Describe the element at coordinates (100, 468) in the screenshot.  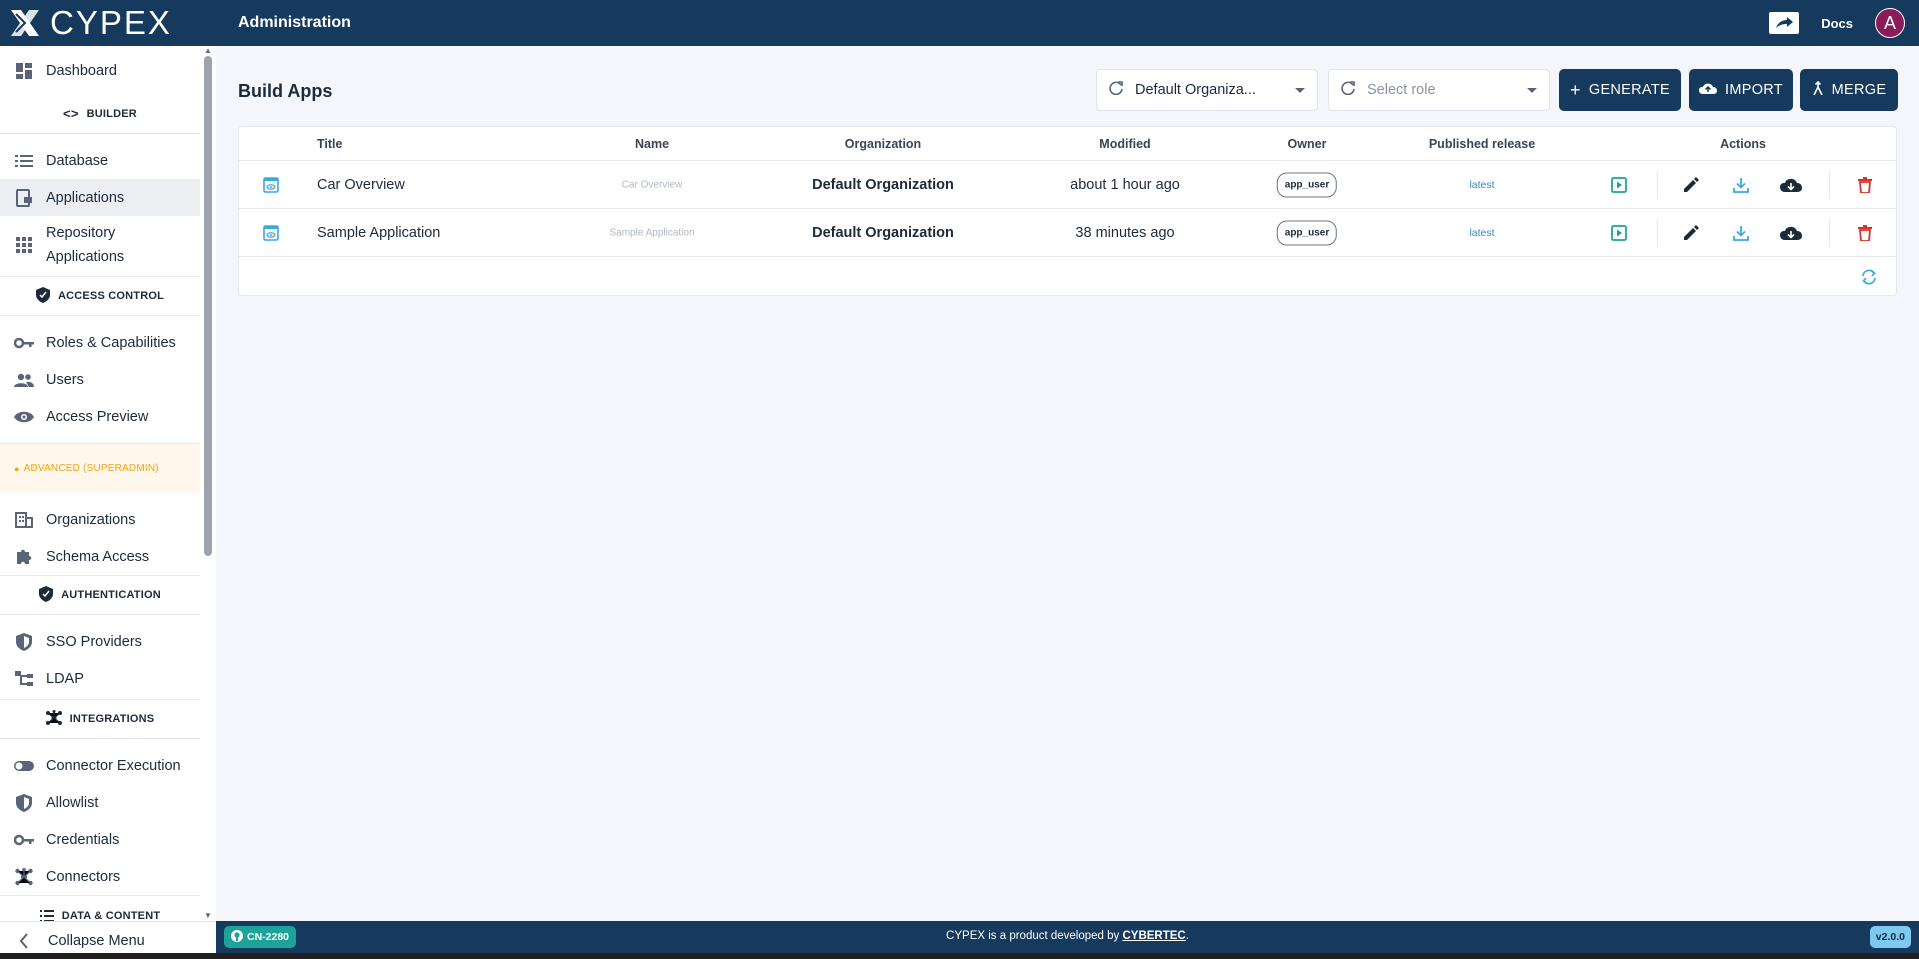
I see `section-advanced: ● ADVANCED (SUPERADMIN)` at that location.